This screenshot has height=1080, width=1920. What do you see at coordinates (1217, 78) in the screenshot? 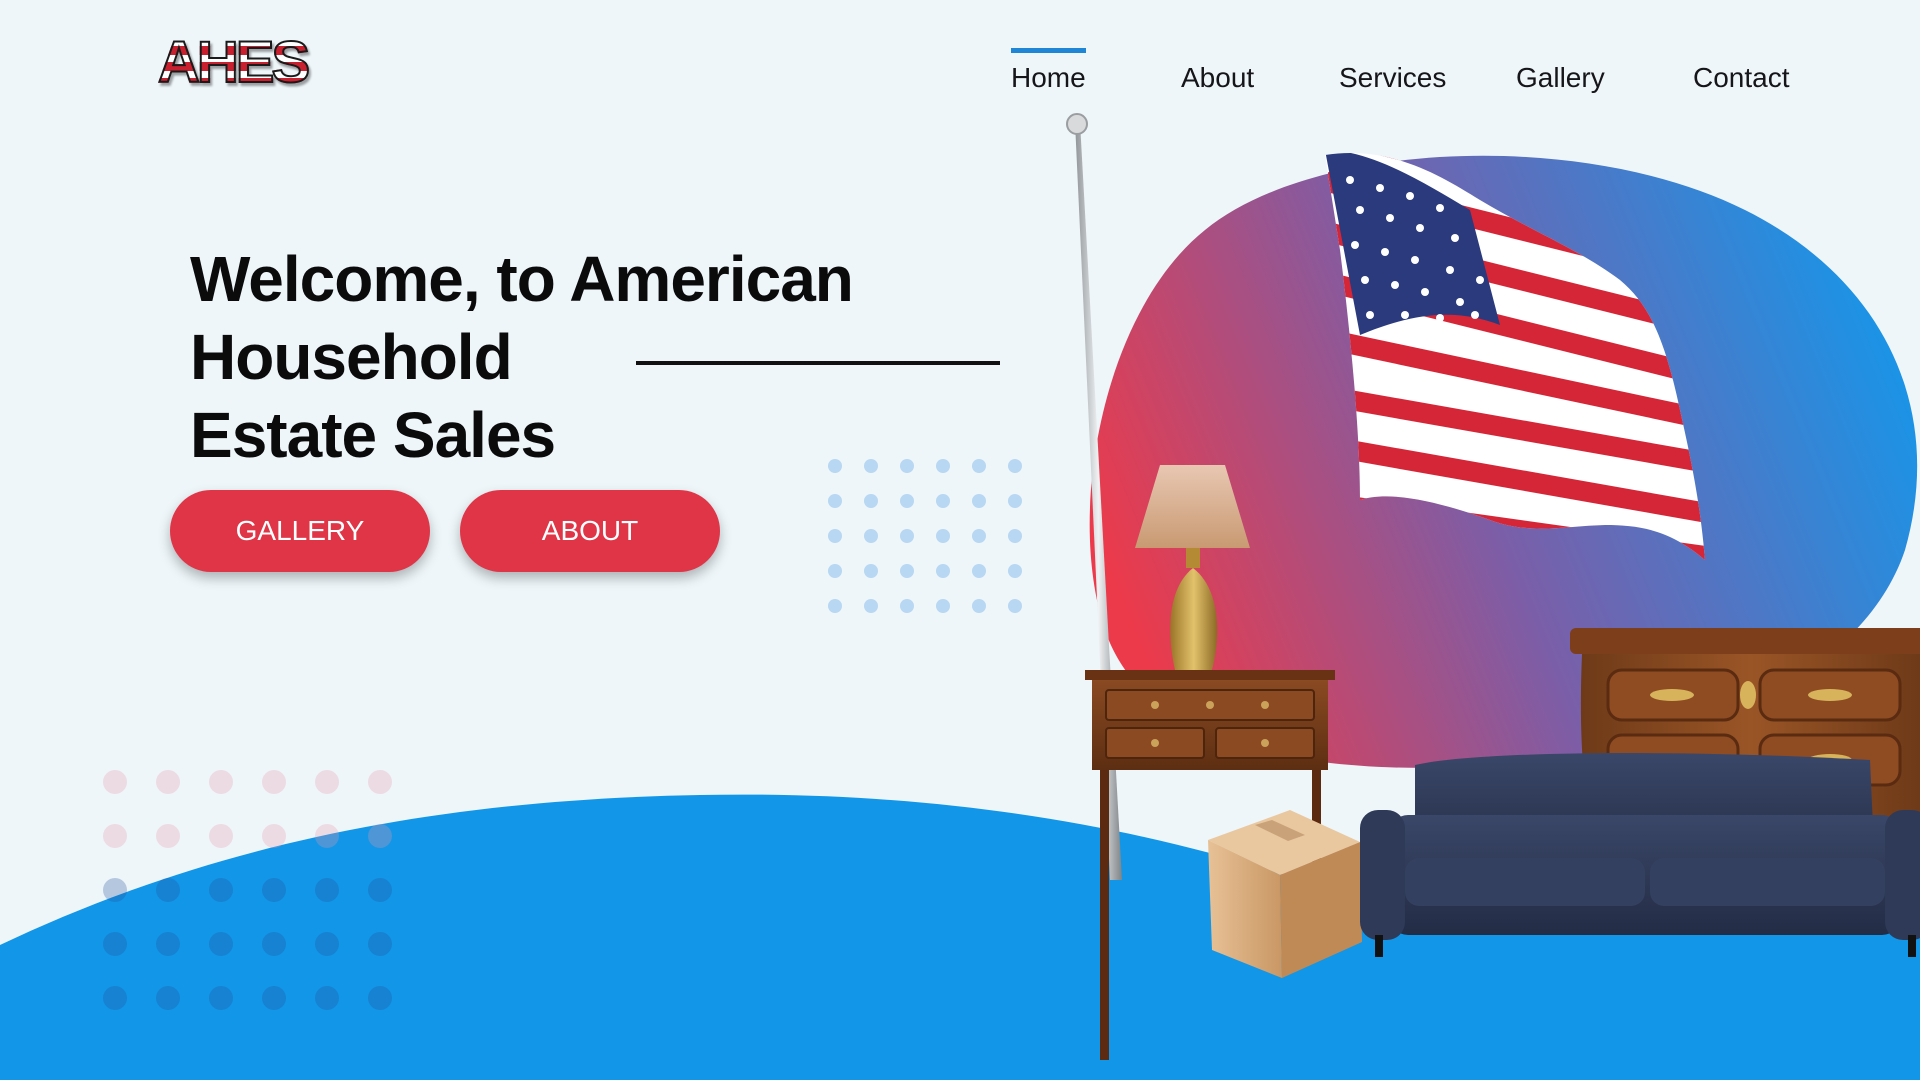
I see `nav-about: About` at bounding box center [1217, 78].